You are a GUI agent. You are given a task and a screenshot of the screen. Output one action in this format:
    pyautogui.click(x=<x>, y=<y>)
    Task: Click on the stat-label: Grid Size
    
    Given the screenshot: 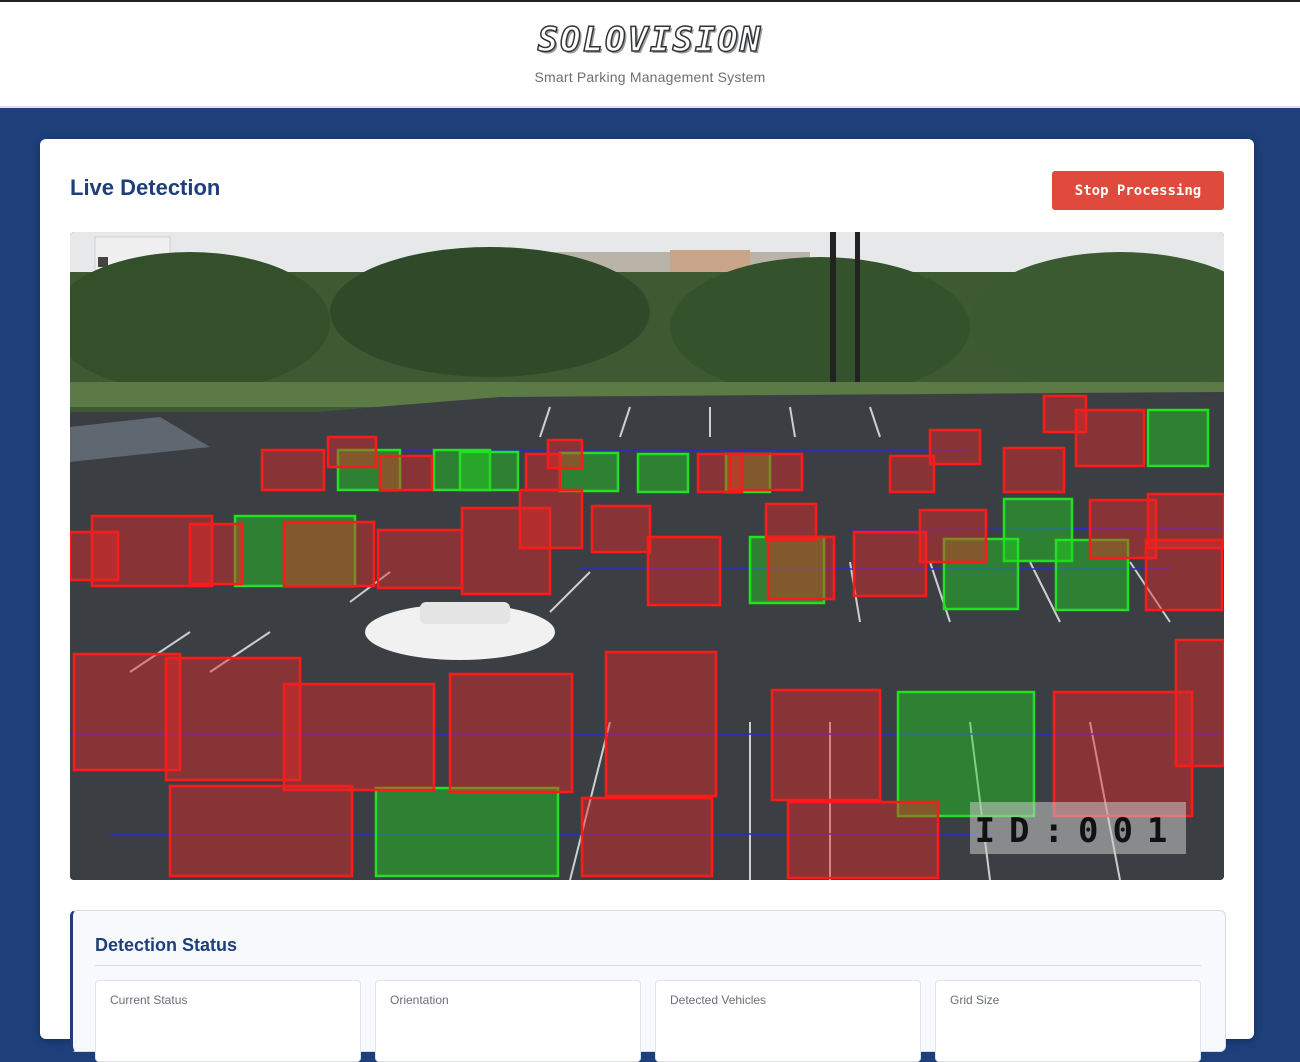 What is the action you would take?
    pyautogui.click(x=975, y=1000)
    